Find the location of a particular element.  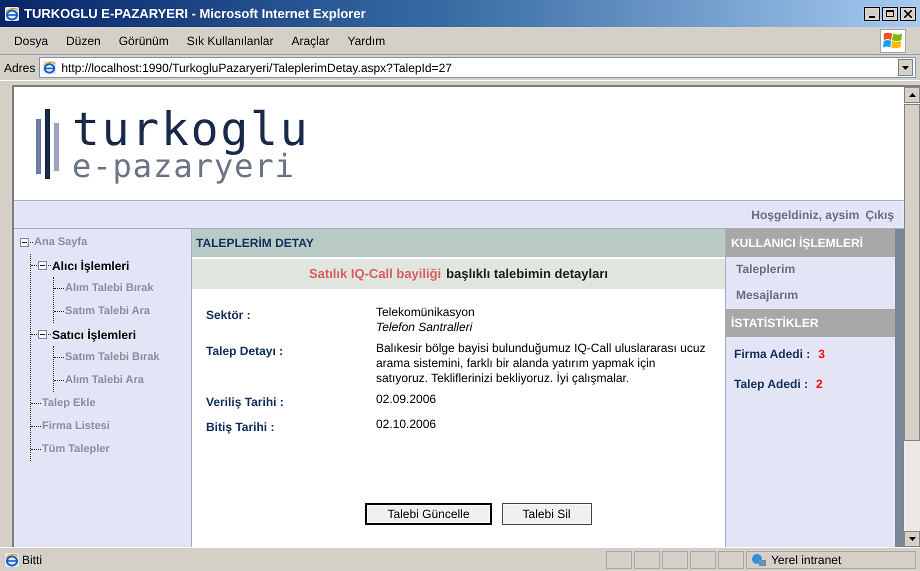

menu-item: Görünüm is located at coordinates (143, 41).